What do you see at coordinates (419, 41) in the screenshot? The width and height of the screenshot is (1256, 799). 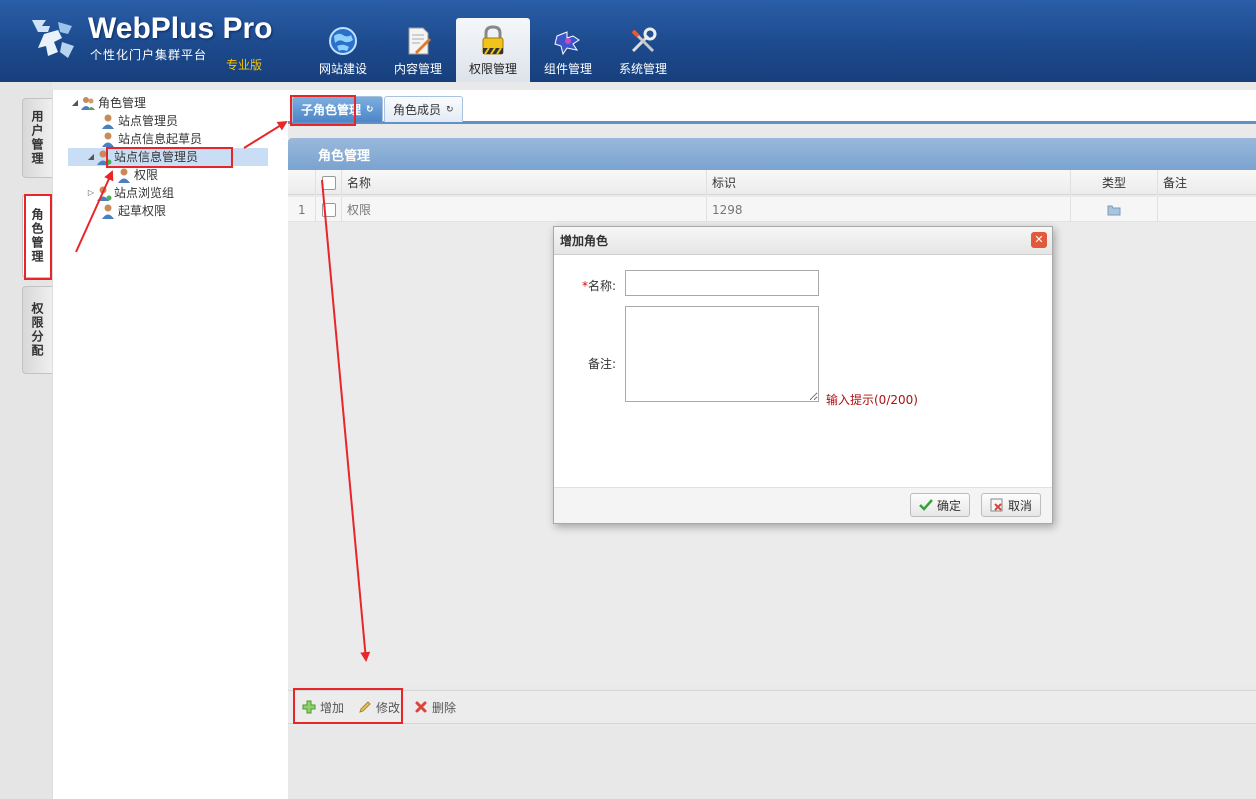 I see `document-edit-icon` at bounding box center [419, 41].